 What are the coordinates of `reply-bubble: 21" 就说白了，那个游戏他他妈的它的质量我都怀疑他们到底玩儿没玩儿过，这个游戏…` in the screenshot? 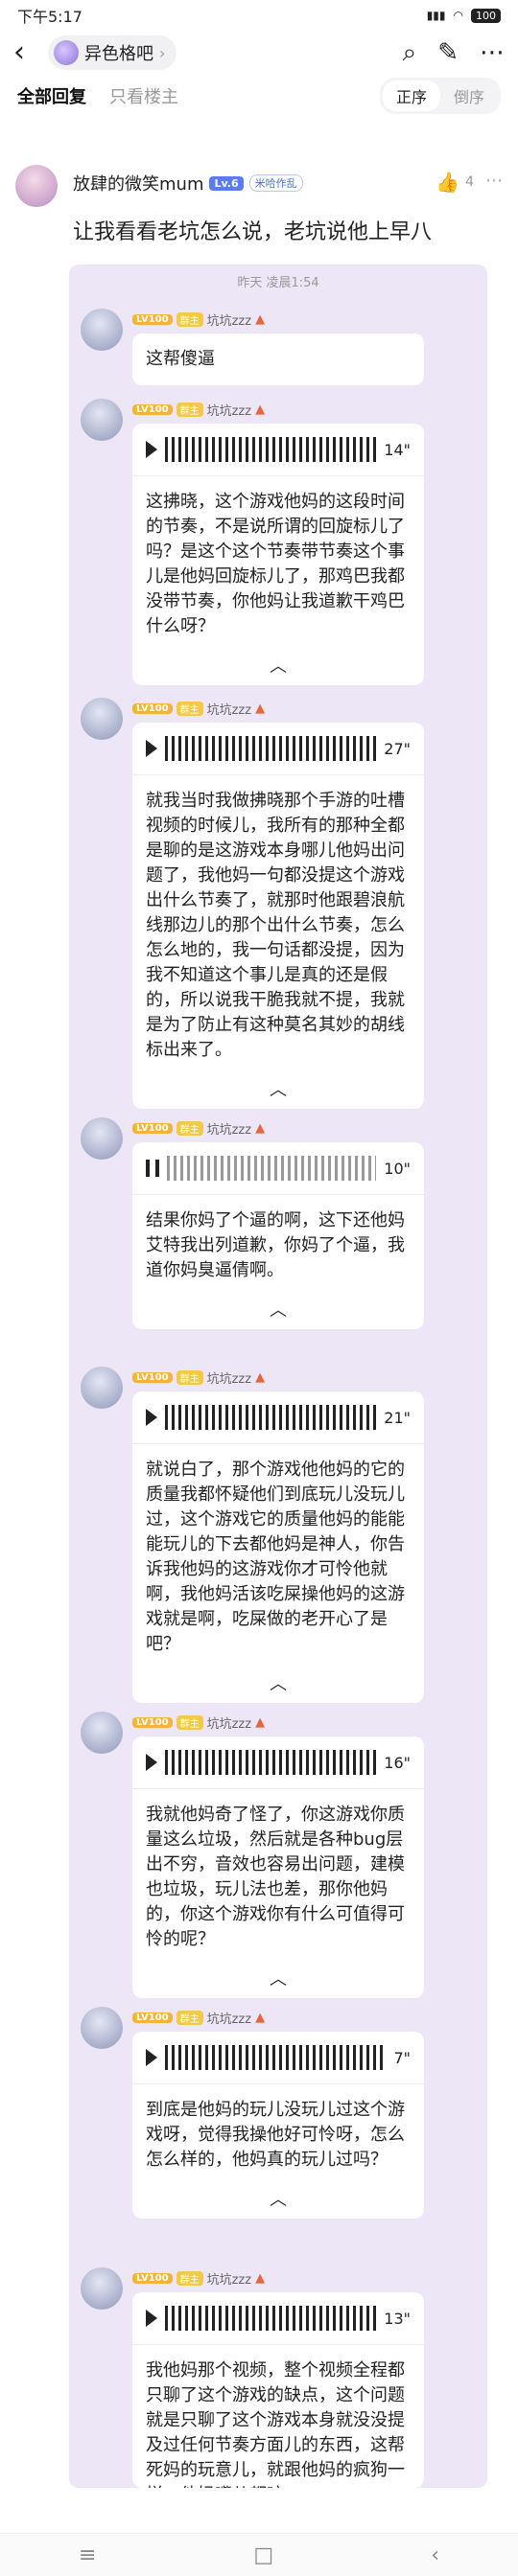 It's located at (278, 1547).